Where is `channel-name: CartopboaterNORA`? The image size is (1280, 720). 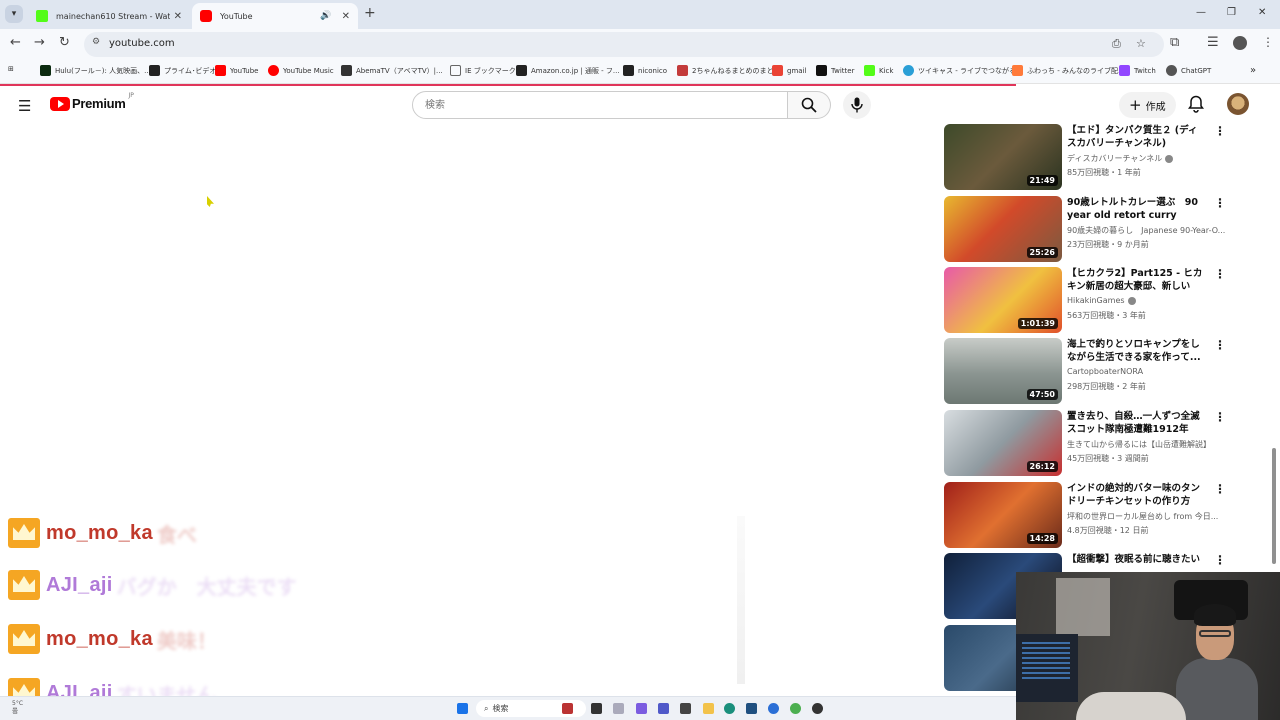 channel-name: CartopboaterNORA is located at coordinates (1147, 371).